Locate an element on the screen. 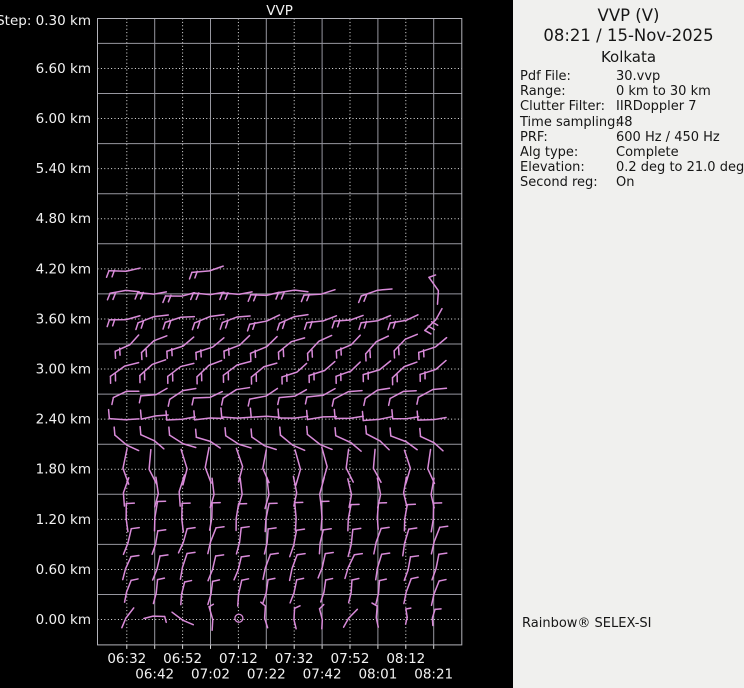 This screenshot has width=744, height=688. product-title: VVP (V) is located at coordinates (628, 15).